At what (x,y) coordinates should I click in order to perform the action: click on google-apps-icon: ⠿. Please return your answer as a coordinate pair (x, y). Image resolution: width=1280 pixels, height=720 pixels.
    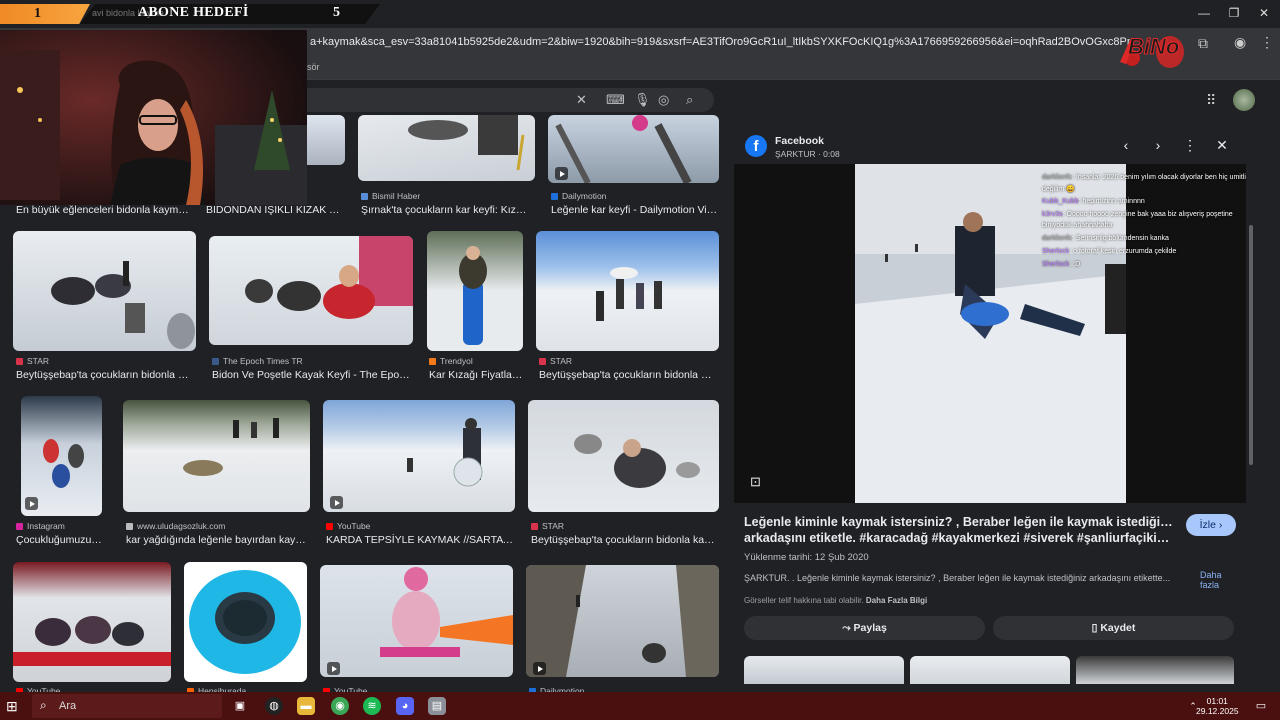
    Looking at the image, I should click on (1211, 100).